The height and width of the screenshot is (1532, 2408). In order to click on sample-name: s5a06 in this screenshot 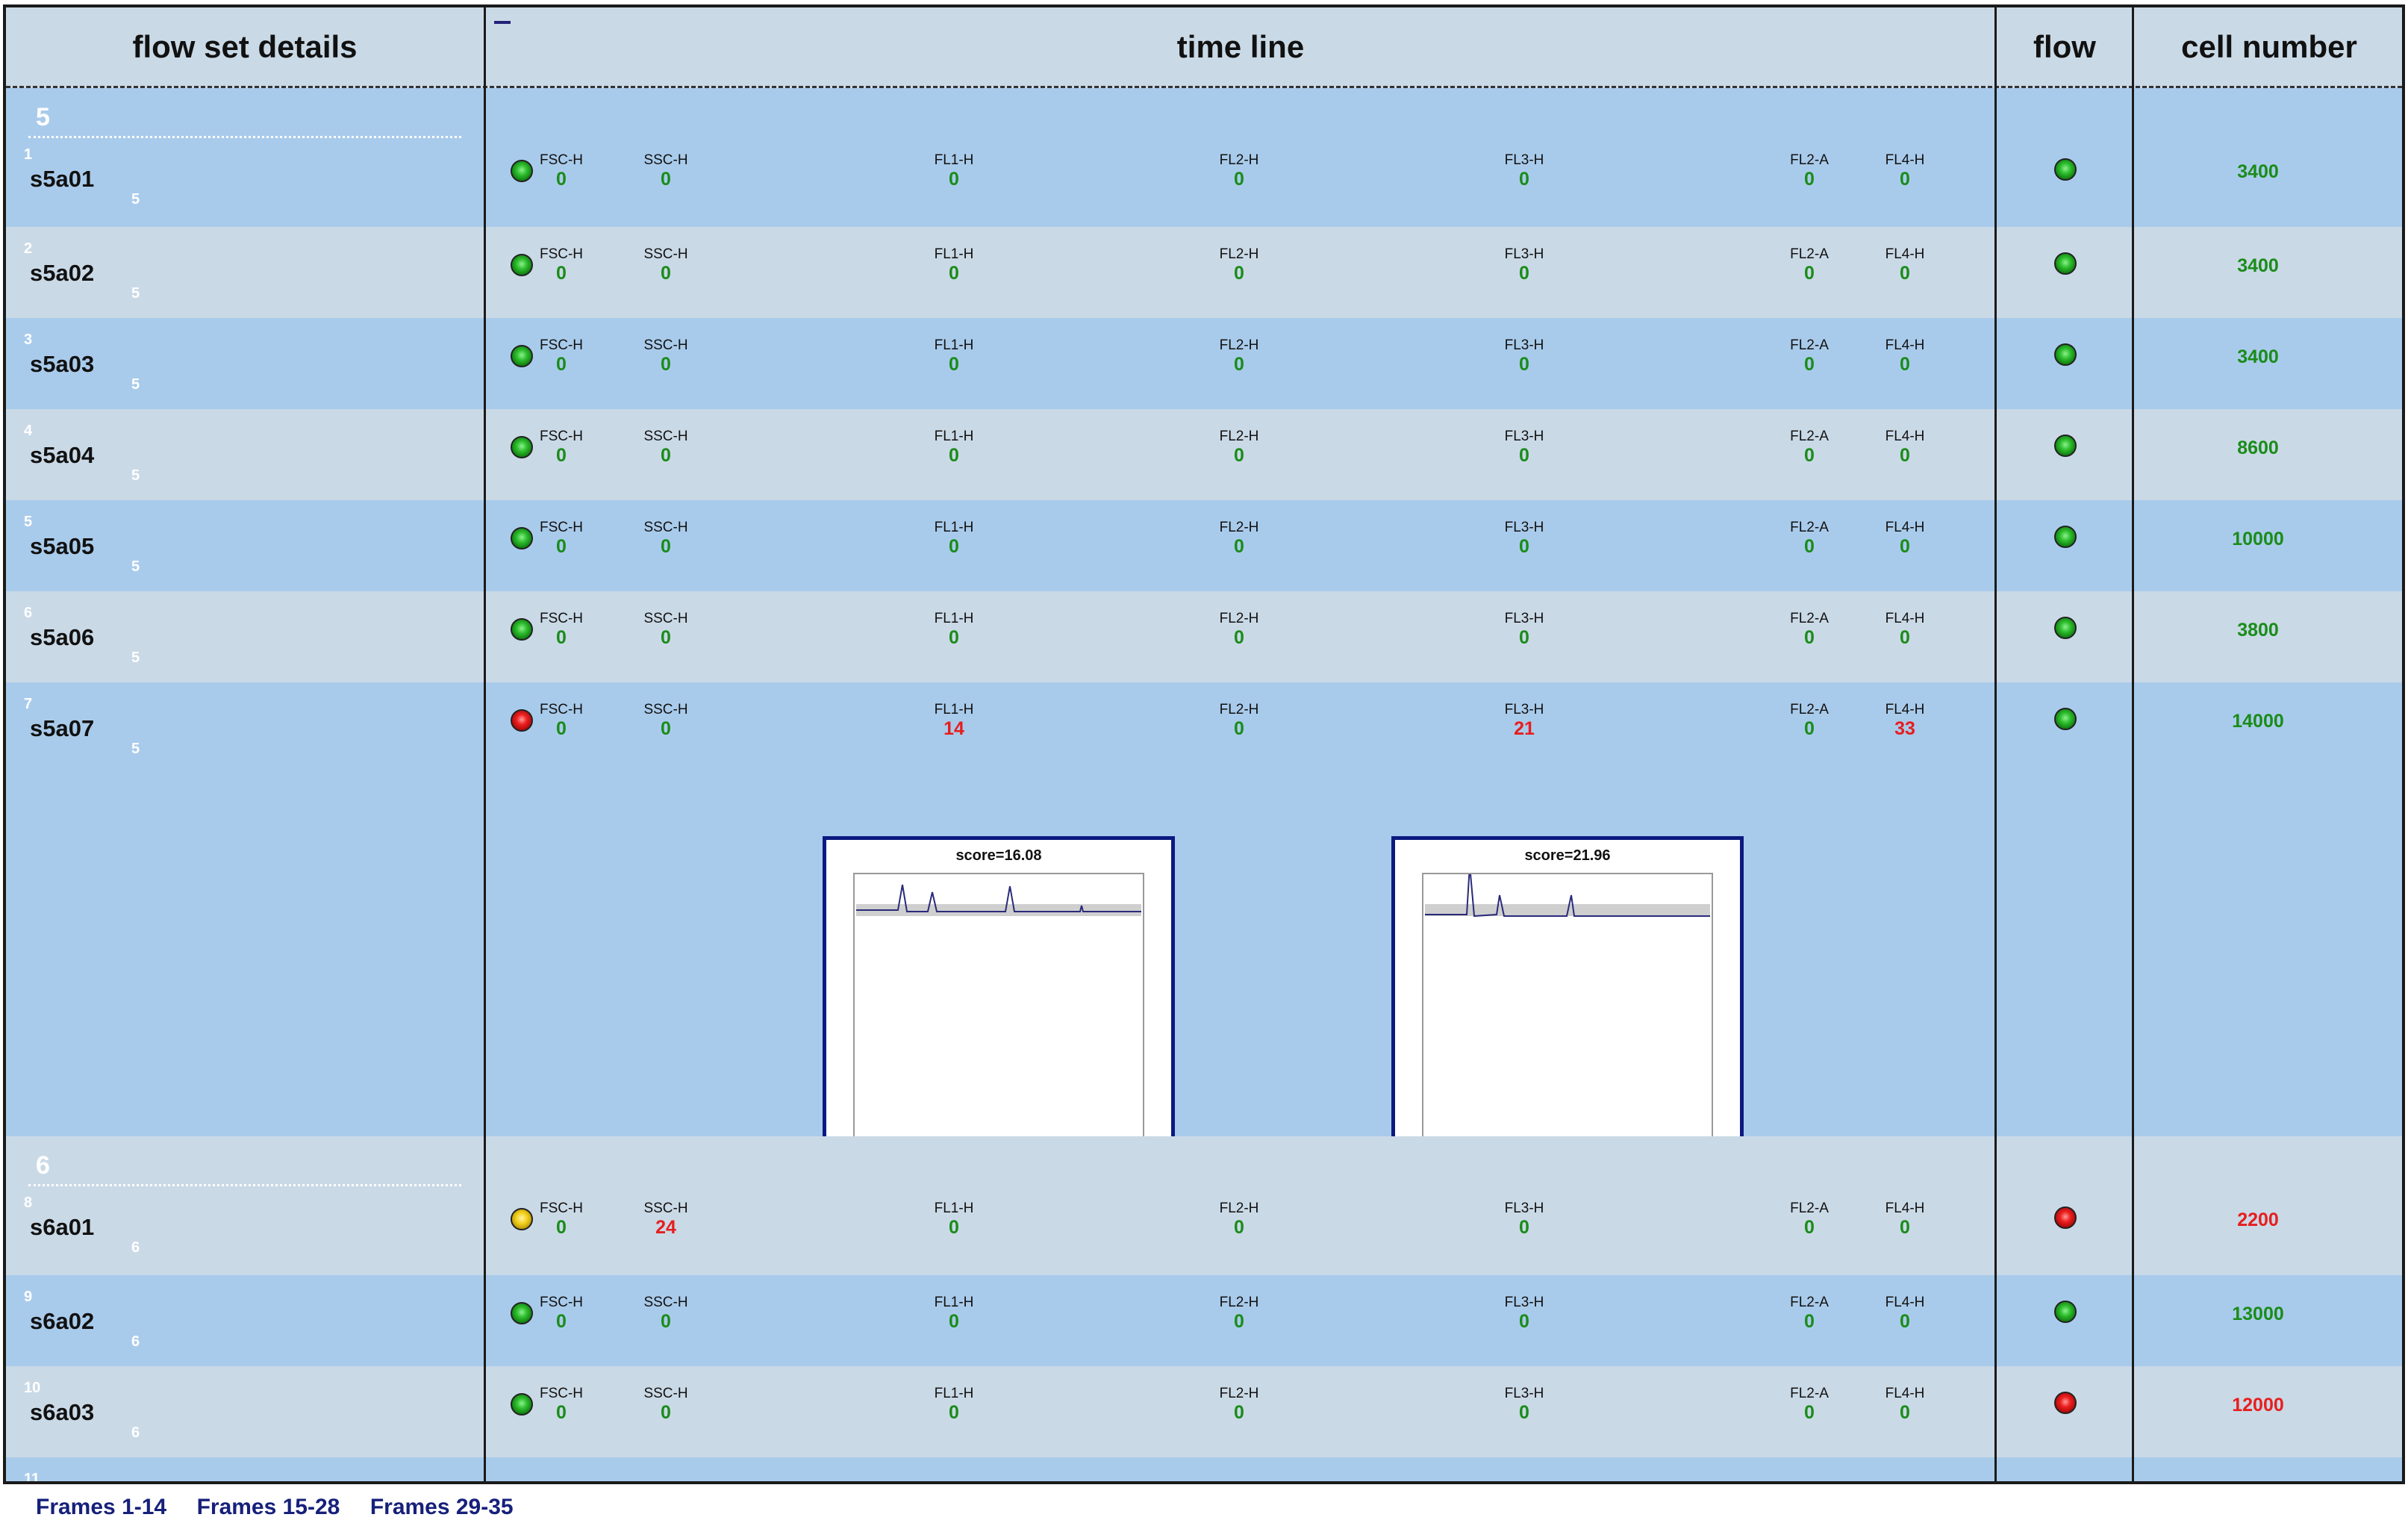, I will do `click(62, 637)`.